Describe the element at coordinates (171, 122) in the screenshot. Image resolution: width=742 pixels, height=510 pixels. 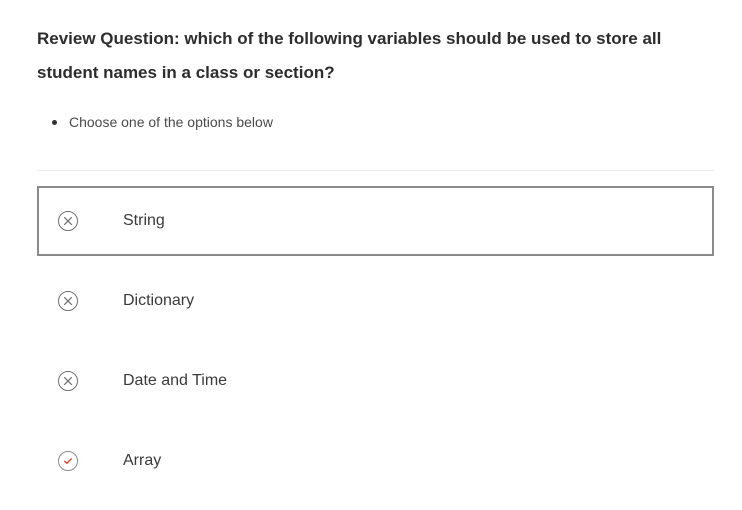
I see `instruction-text: Choose one of the options below` at that location.